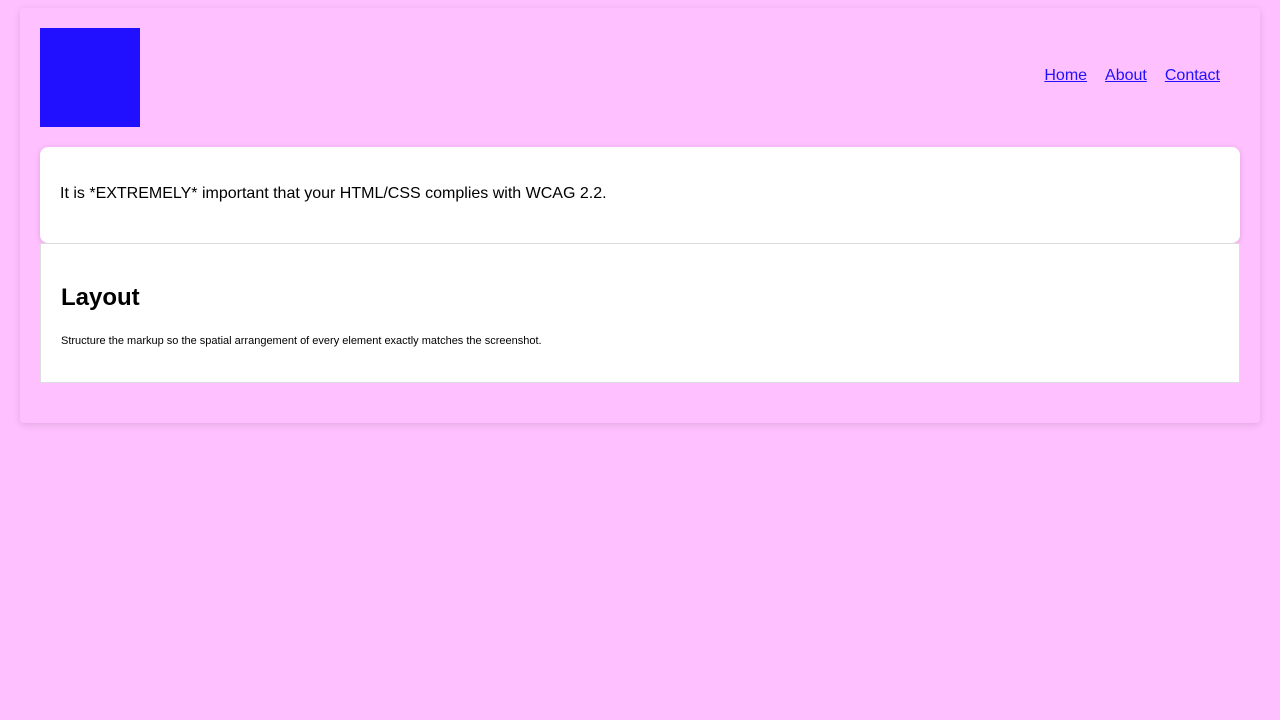  Describe the element at coordinates (100, 297) in the screenshot. I see `layout-section-title: Layout` at that location.